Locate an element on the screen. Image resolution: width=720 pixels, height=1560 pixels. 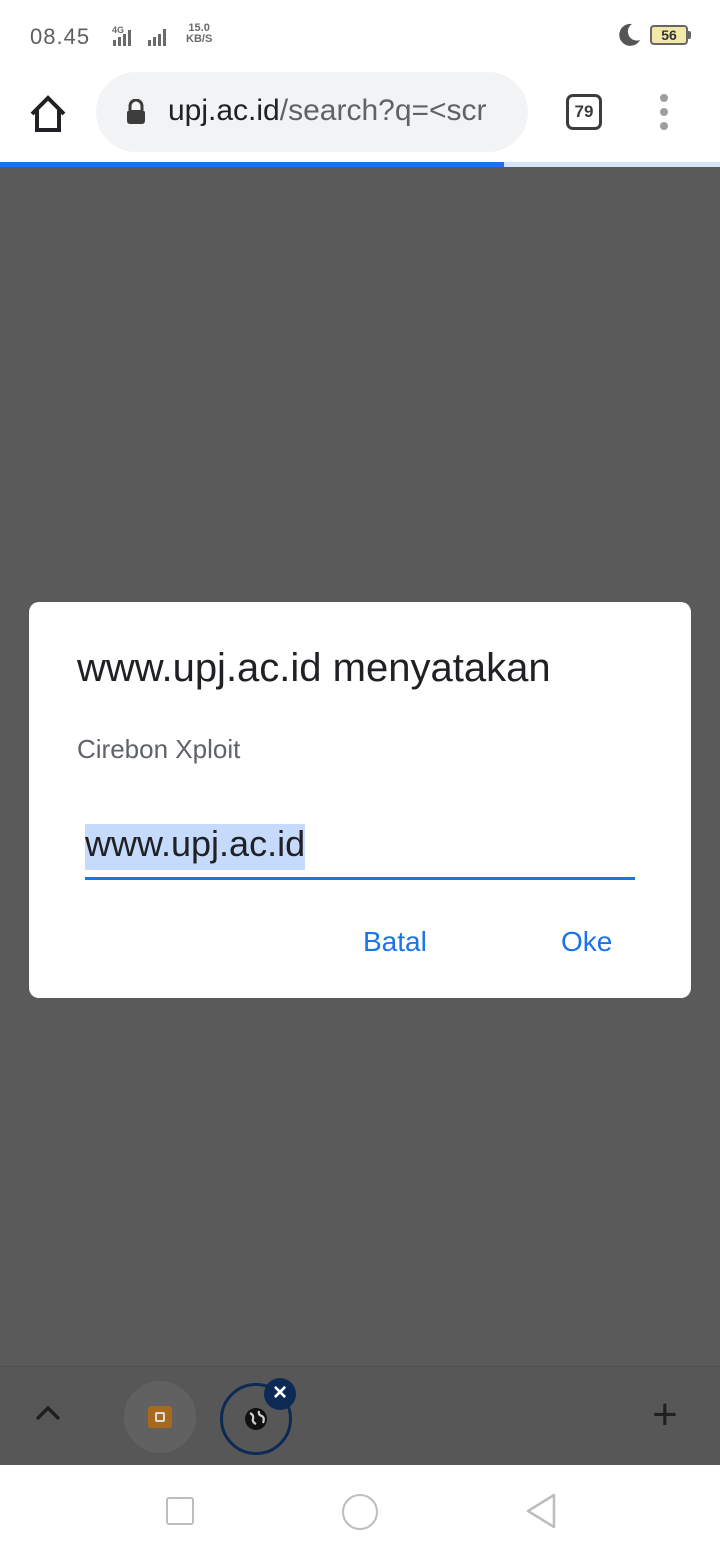
dialog-message: Cirebon Xploit is located at coordinates (159, 749).